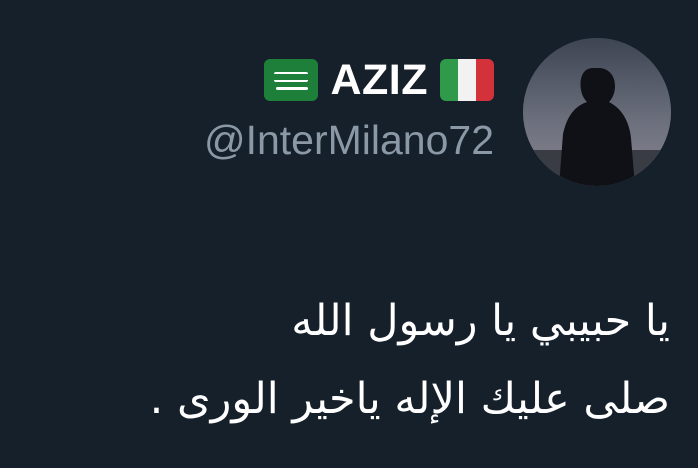  What do you see at coordinates (291, 80) in the screenshot?
I see `saudi-arabia-flag-icon` at bounding box center [291, 80].